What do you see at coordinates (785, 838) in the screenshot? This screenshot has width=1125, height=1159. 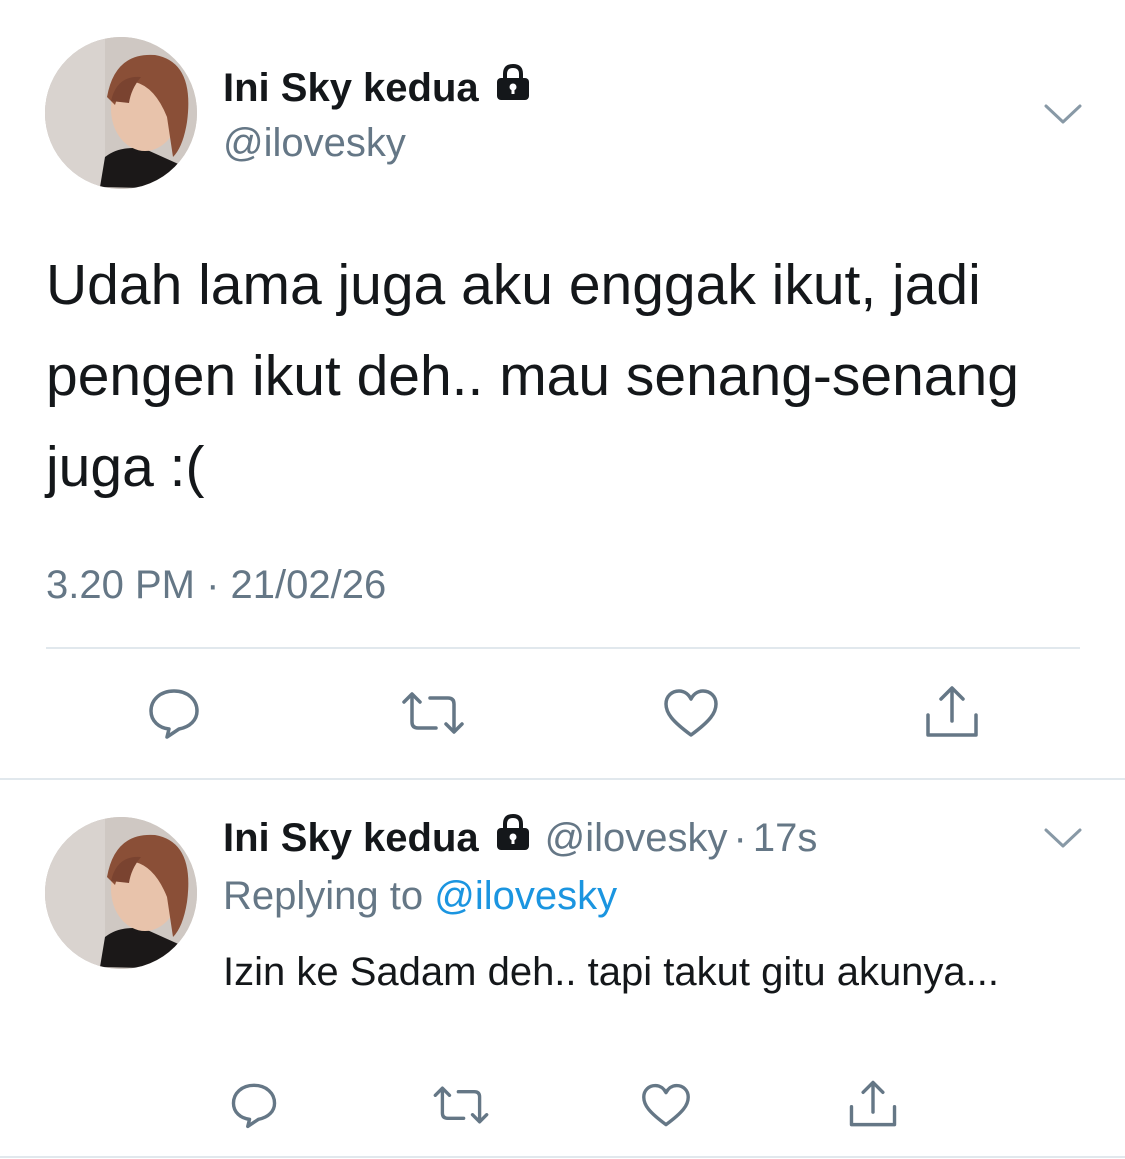 I see `relative-time: 17s` at bounding box center [785, 838].